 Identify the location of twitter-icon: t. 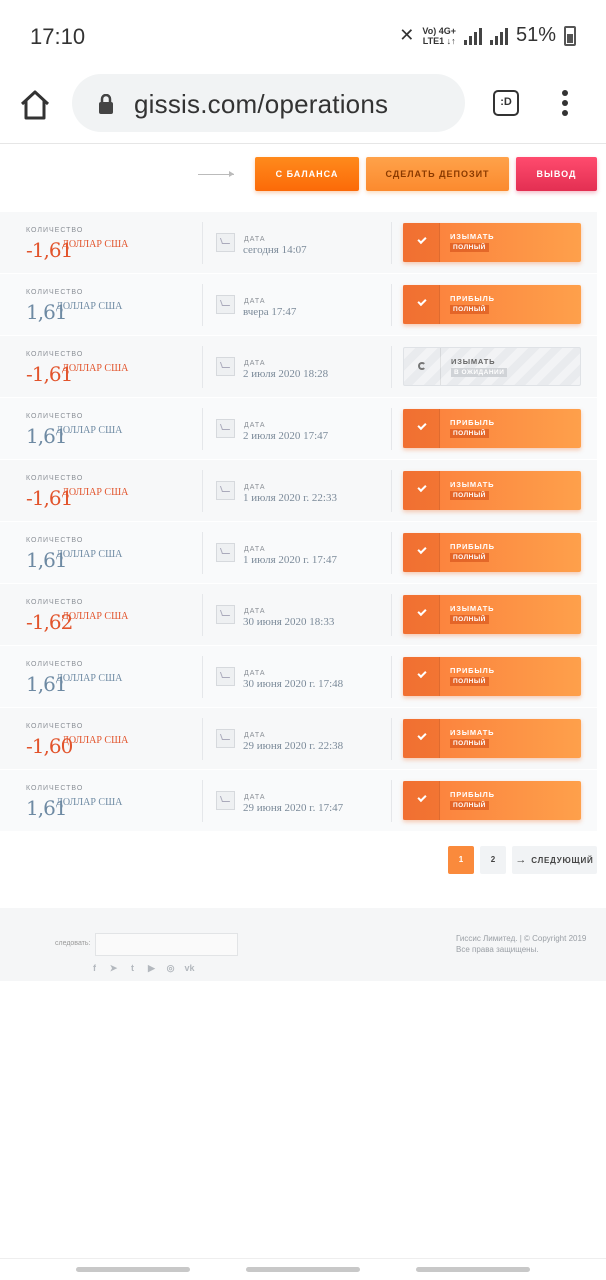
(132, 968).